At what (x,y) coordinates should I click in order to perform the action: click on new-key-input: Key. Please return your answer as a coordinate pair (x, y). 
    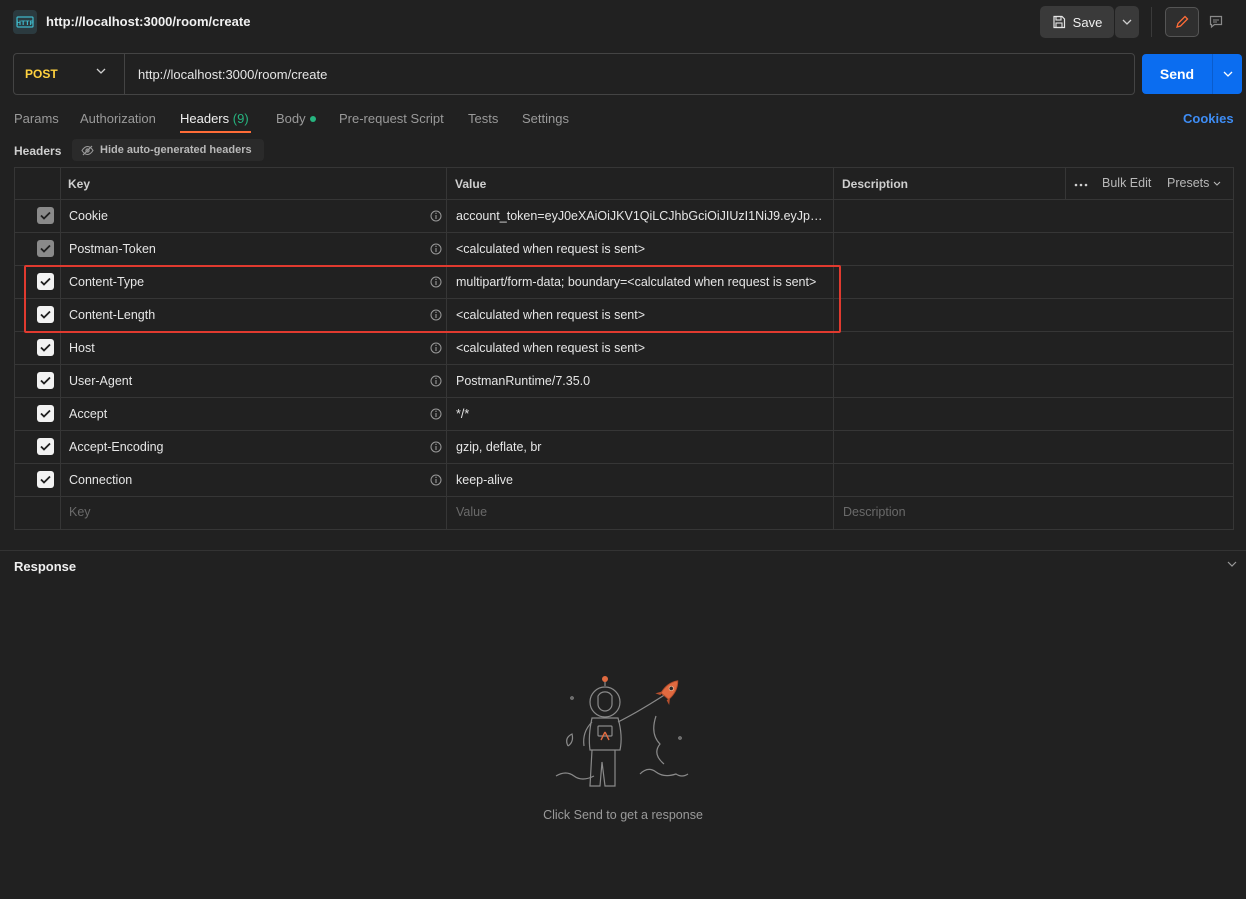
    Looking at the image, I should click on (80, 512).